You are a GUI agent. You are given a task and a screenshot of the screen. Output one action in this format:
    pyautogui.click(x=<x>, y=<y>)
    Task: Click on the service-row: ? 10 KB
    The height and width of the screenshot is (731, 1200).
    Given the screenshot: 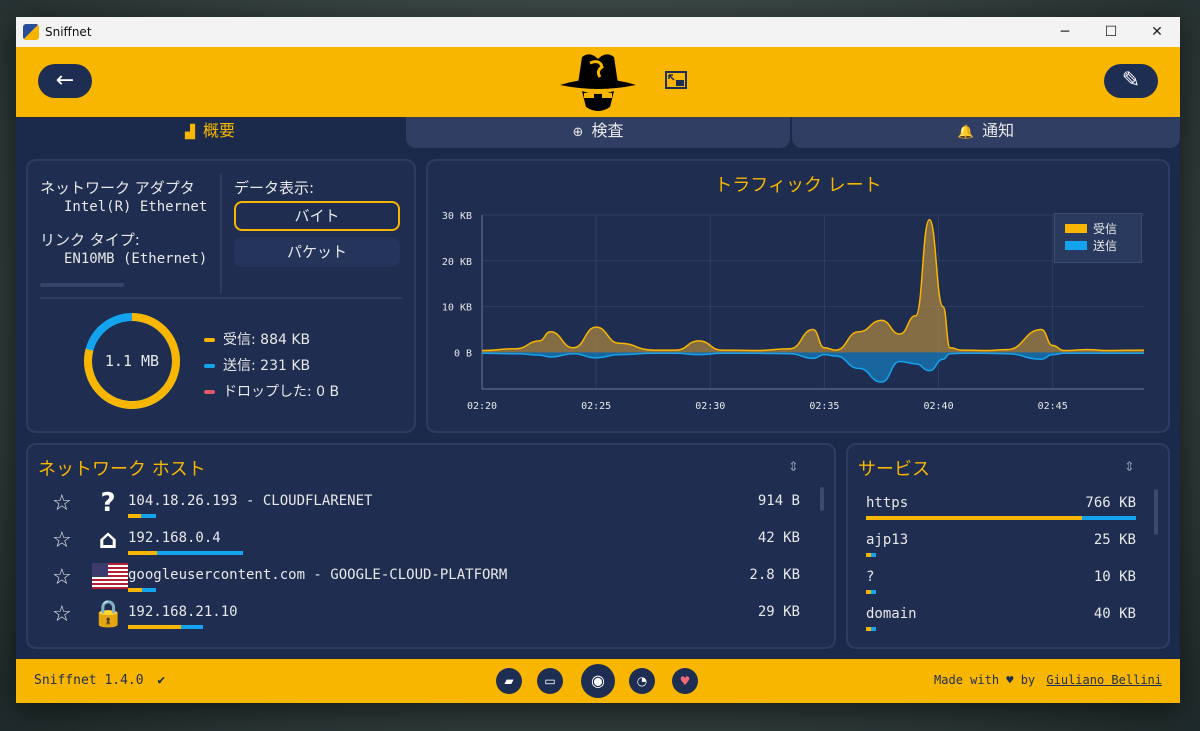 What is the action you would take?
    pyautogui.click(x=1008, y=581)
    